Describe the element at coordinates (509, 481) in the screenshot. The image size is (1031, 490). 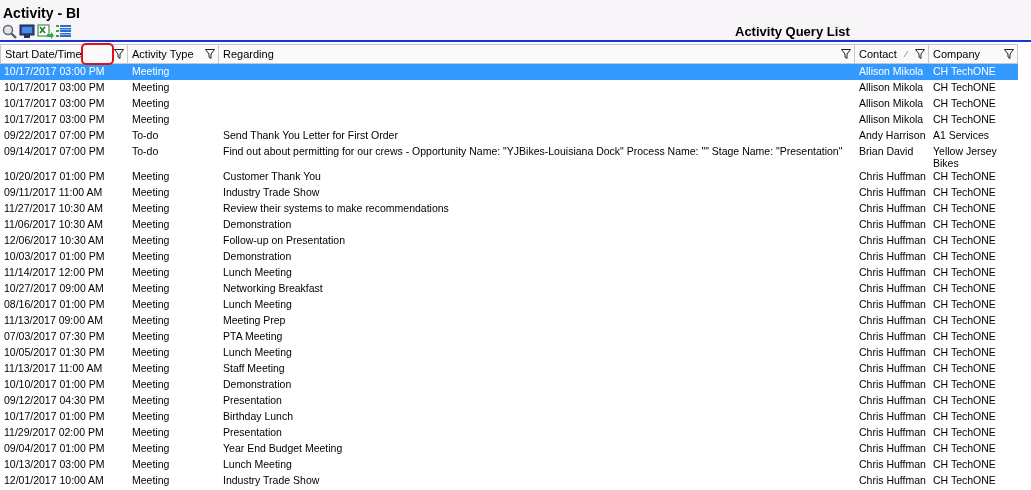
I see `table-row: 12/01/2017 10:00 AM Meeting Industry Trade Show Chris Huffman CH TechONE` at that location.